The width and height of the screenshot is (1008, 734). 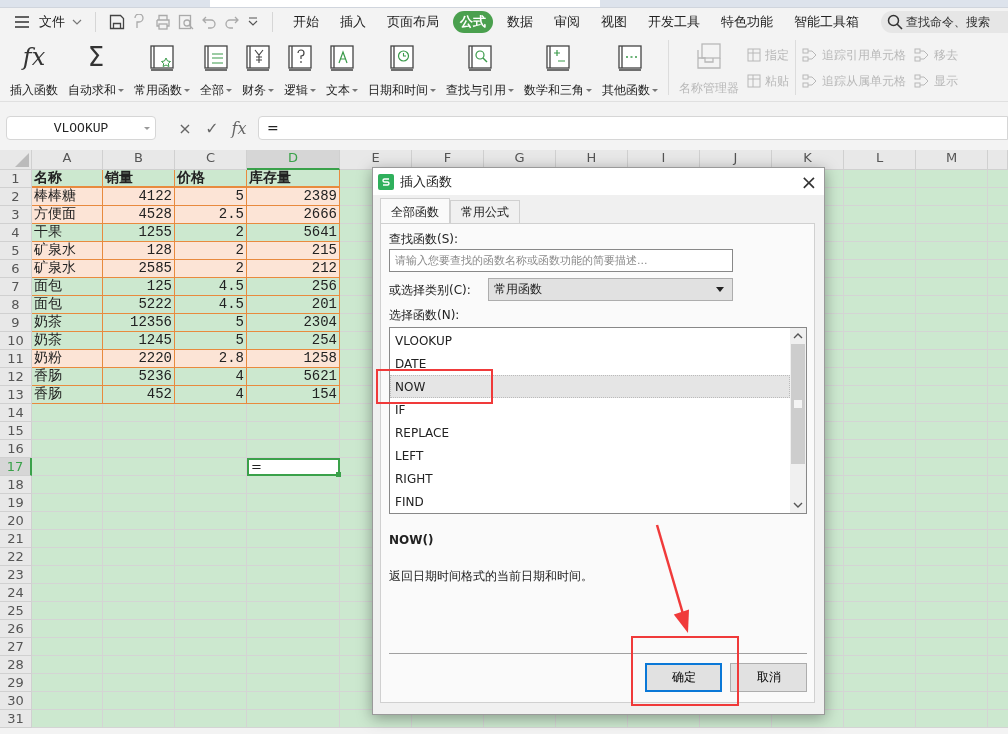 What do you see at coordinates (952, 160) in the screenshot?
I see `column-header: M` at bounding box center [952, 160].